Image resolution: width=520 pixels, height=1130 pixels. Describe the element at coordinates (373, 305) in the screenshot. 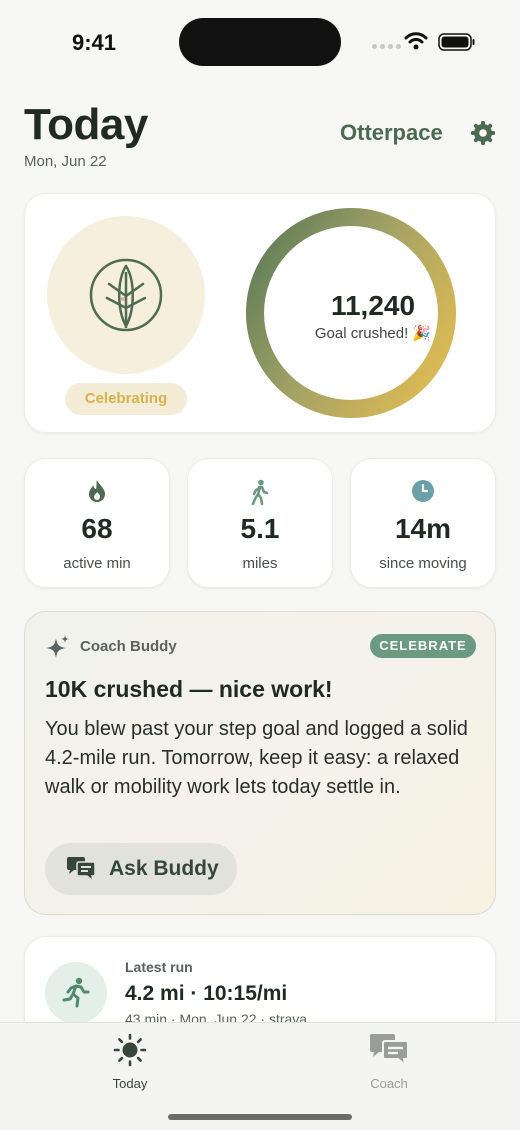

I see `steps-count: 11,240` at that location.